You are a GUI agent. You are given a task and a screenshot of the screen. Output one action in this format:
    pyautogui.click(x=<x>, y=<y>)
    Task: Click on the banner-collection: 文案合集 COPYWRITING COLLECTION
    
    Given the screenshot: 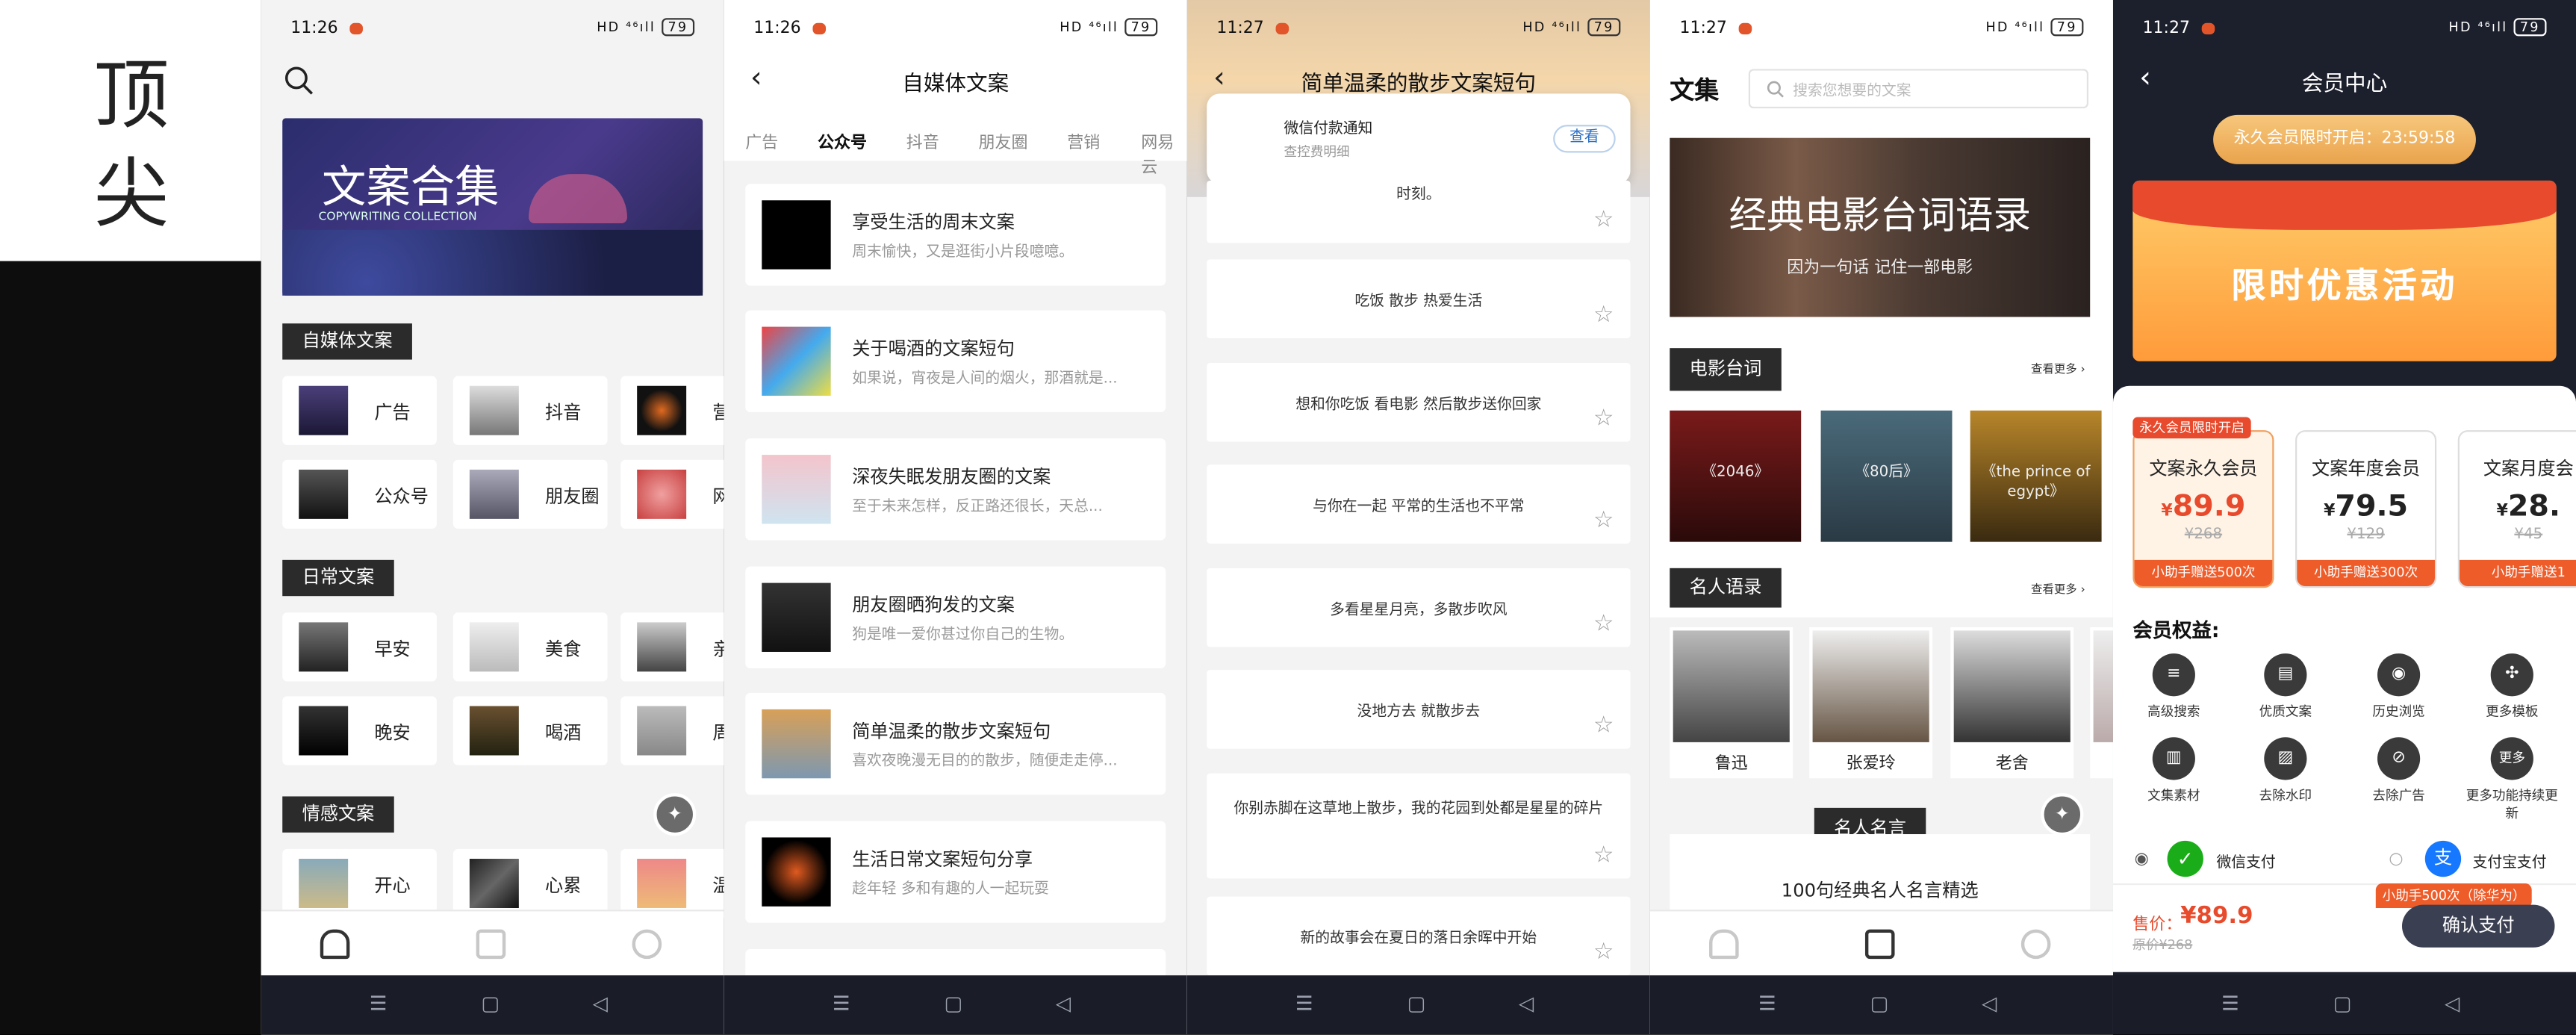 What is the action you would take?
    pyautogui.click(x=492, y=207)
    